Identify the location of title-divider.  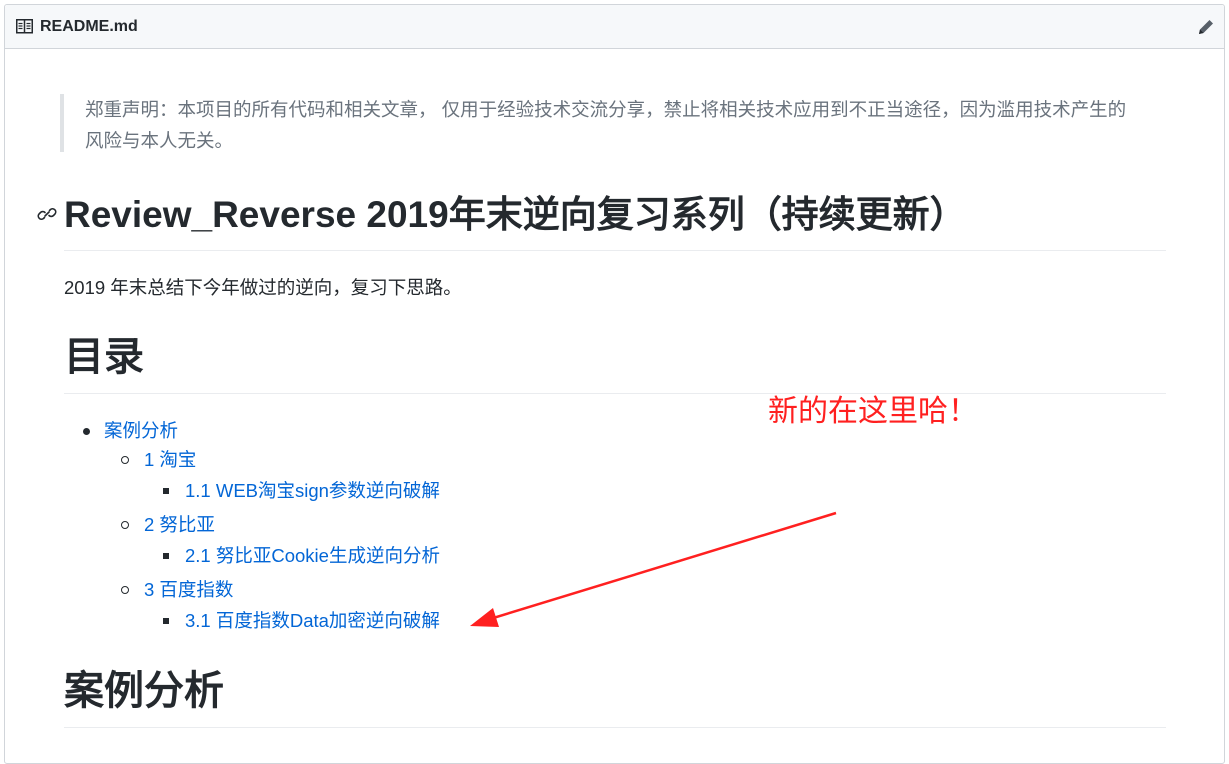
(615, 250).